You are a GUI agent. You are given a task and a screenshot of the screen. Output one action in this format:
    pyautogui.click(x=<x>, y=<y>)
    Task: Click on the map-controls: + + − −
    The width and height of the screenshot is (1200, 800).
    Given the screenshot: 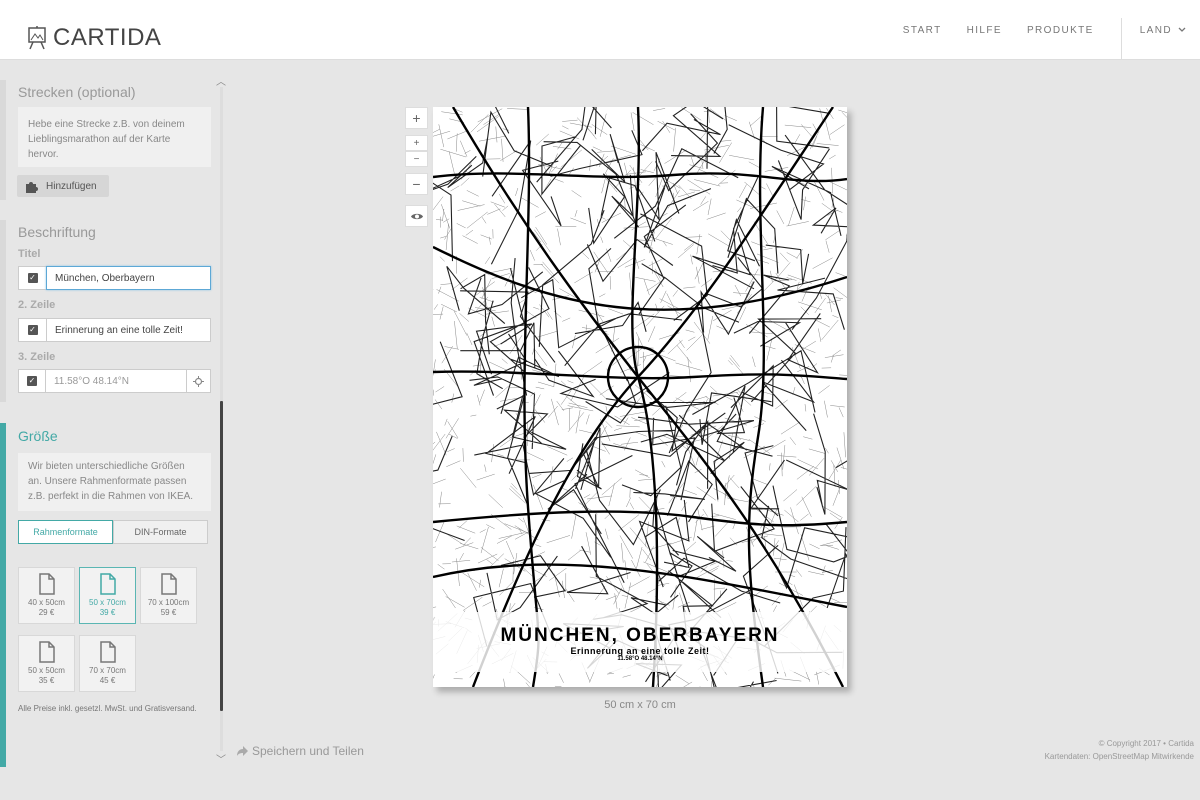 What is the action you would take?
    pyautogui.click(x=416, y=167)
    